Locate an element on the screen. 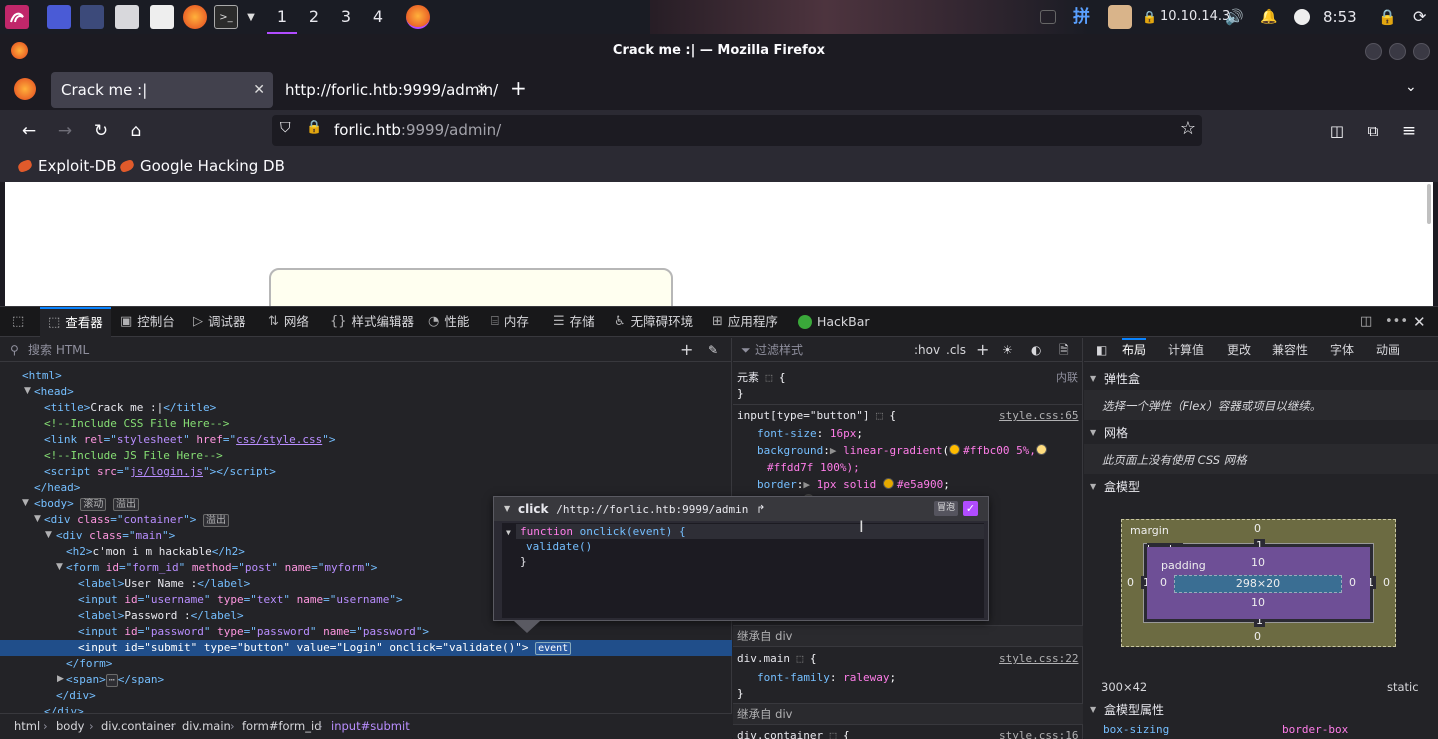 The image size is (1438, 739). add-node-icon: + is located at coordinates (686, 350).